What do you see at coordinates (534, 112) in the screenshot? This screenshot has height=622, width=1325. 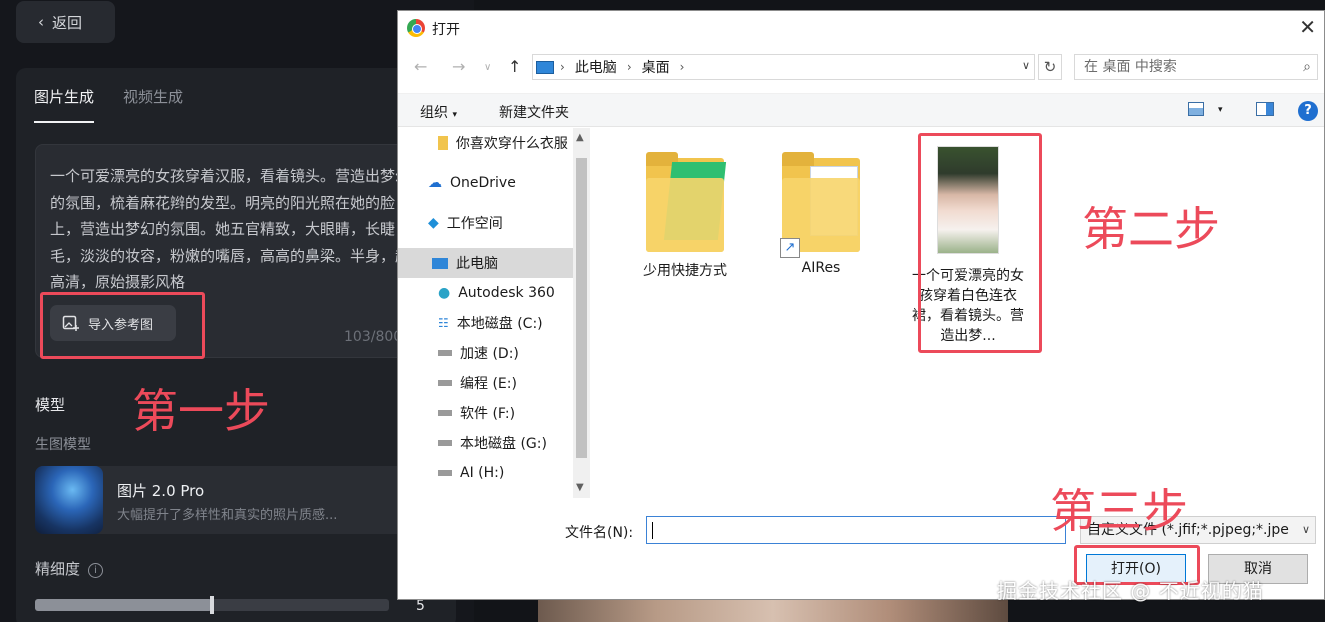 I see `new-folder-button: 新建文件夹` at bounding box center [534, 112].